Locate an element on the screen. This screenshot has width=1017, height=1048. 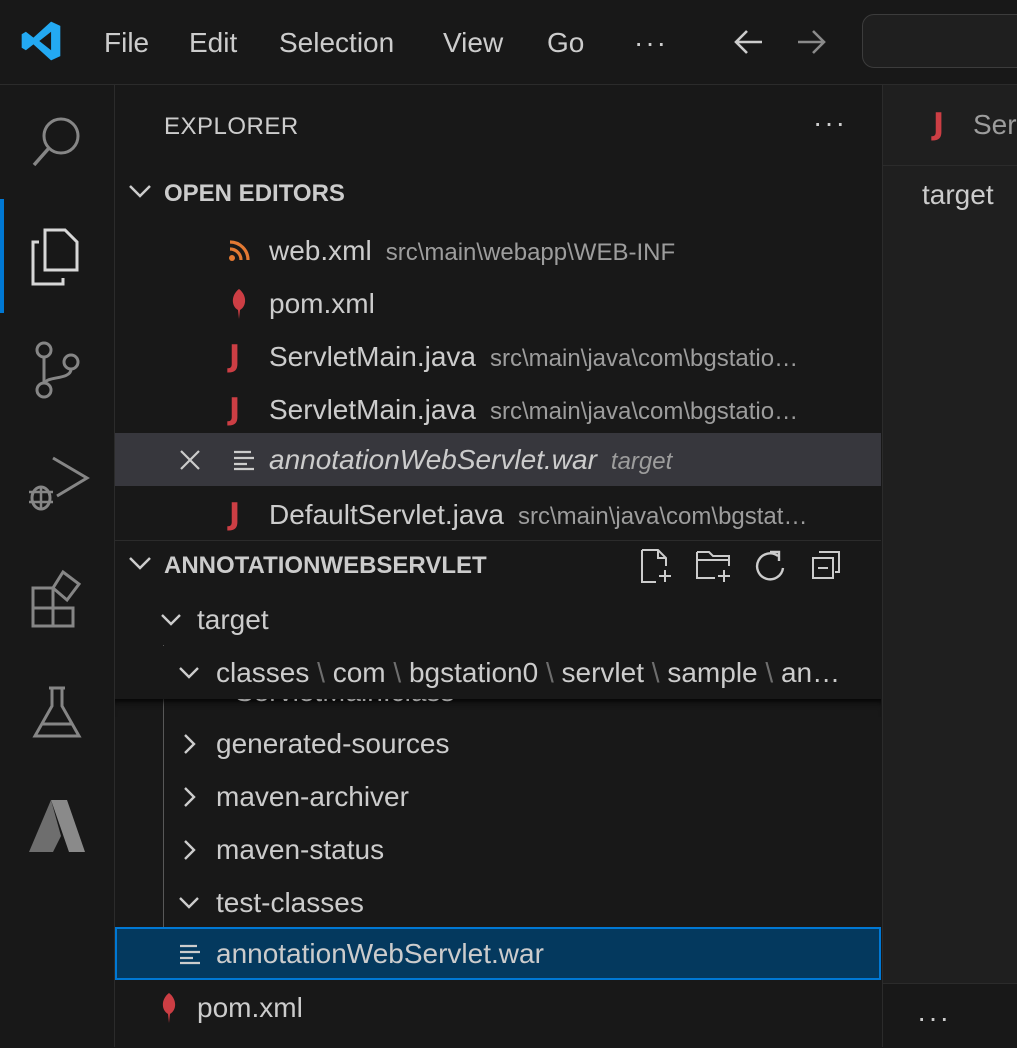
tree-label: maven-archiver is located at coordinates (312, 796).